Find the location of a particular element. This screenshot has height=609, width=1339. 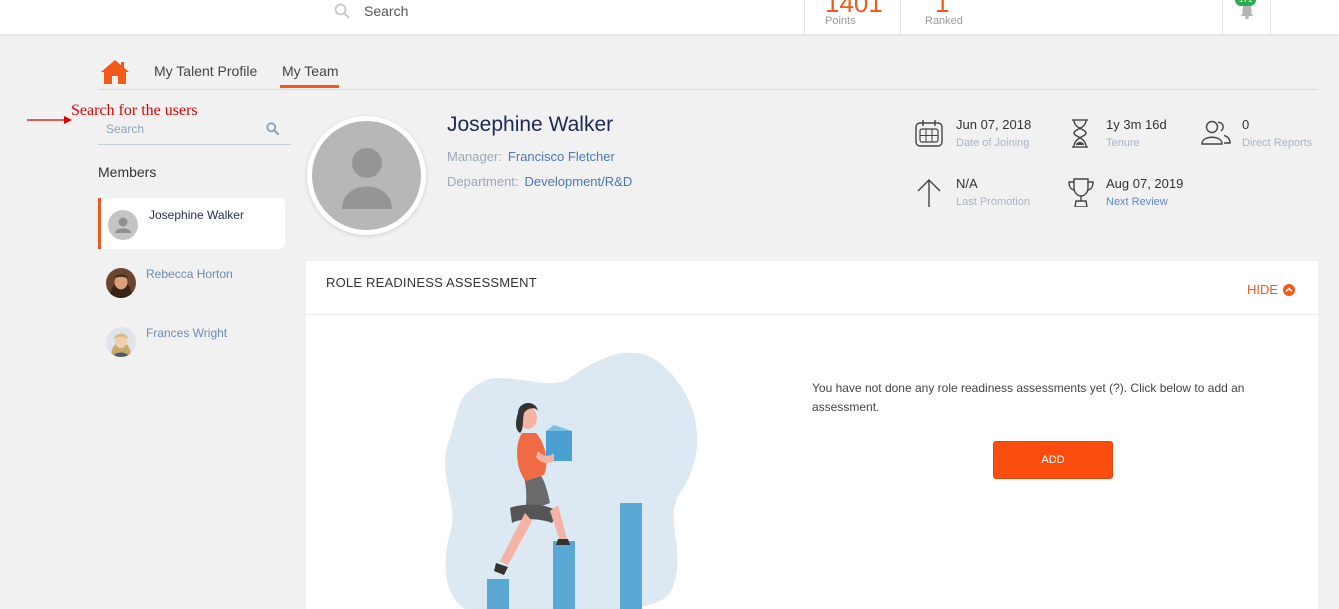

hide-label: HIDE is located at coordinates (1263, 289).